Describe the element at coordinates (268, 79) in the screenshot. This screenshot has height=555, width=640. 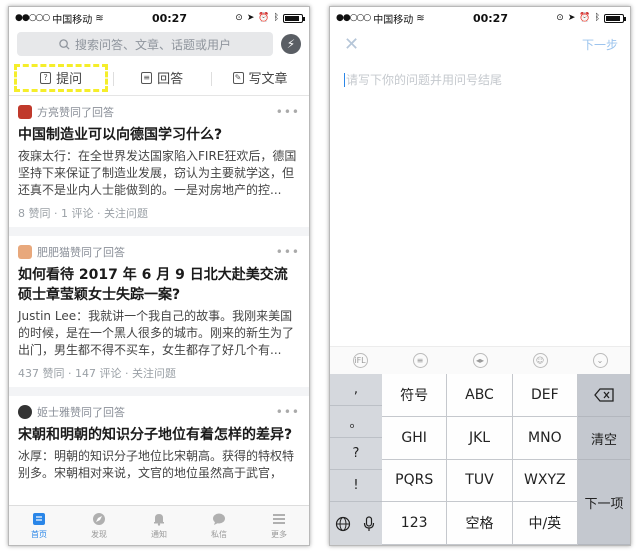
I see `write-article-label: 写文章` at that location.